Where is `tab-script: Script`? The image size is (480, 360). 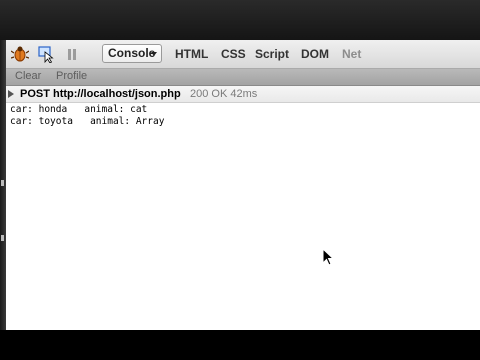 tab-script: Script is located at coordinates (272, 54).